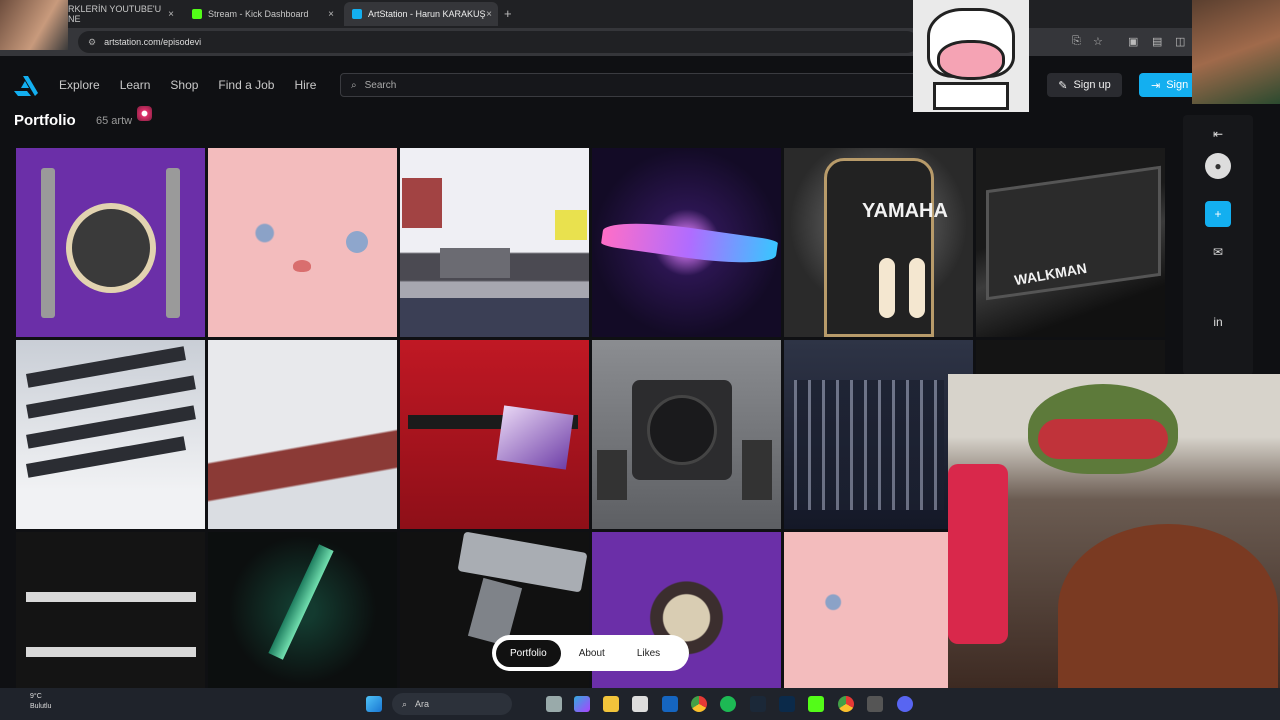  What do you see at coordinates (92, 42) in the screenshot?
I see `site-info-icon: ⚙` at bounding box center [92, 42].